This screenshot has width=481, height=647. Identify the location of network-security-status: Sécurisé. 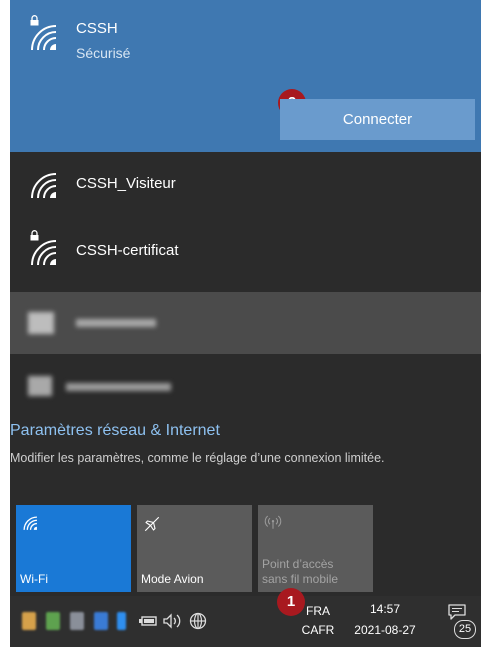
(103, 53).